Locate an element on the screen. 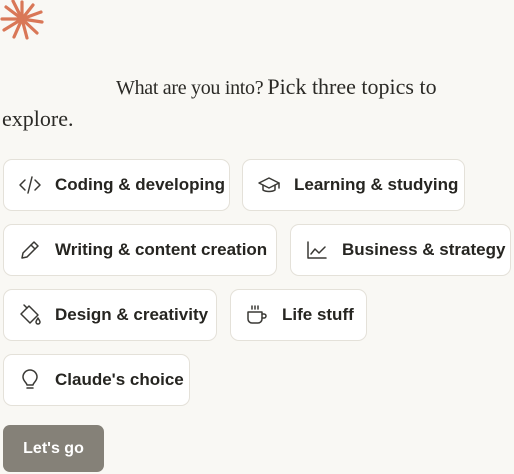  paint-bucket-icon is located at coordinates (30, 315).